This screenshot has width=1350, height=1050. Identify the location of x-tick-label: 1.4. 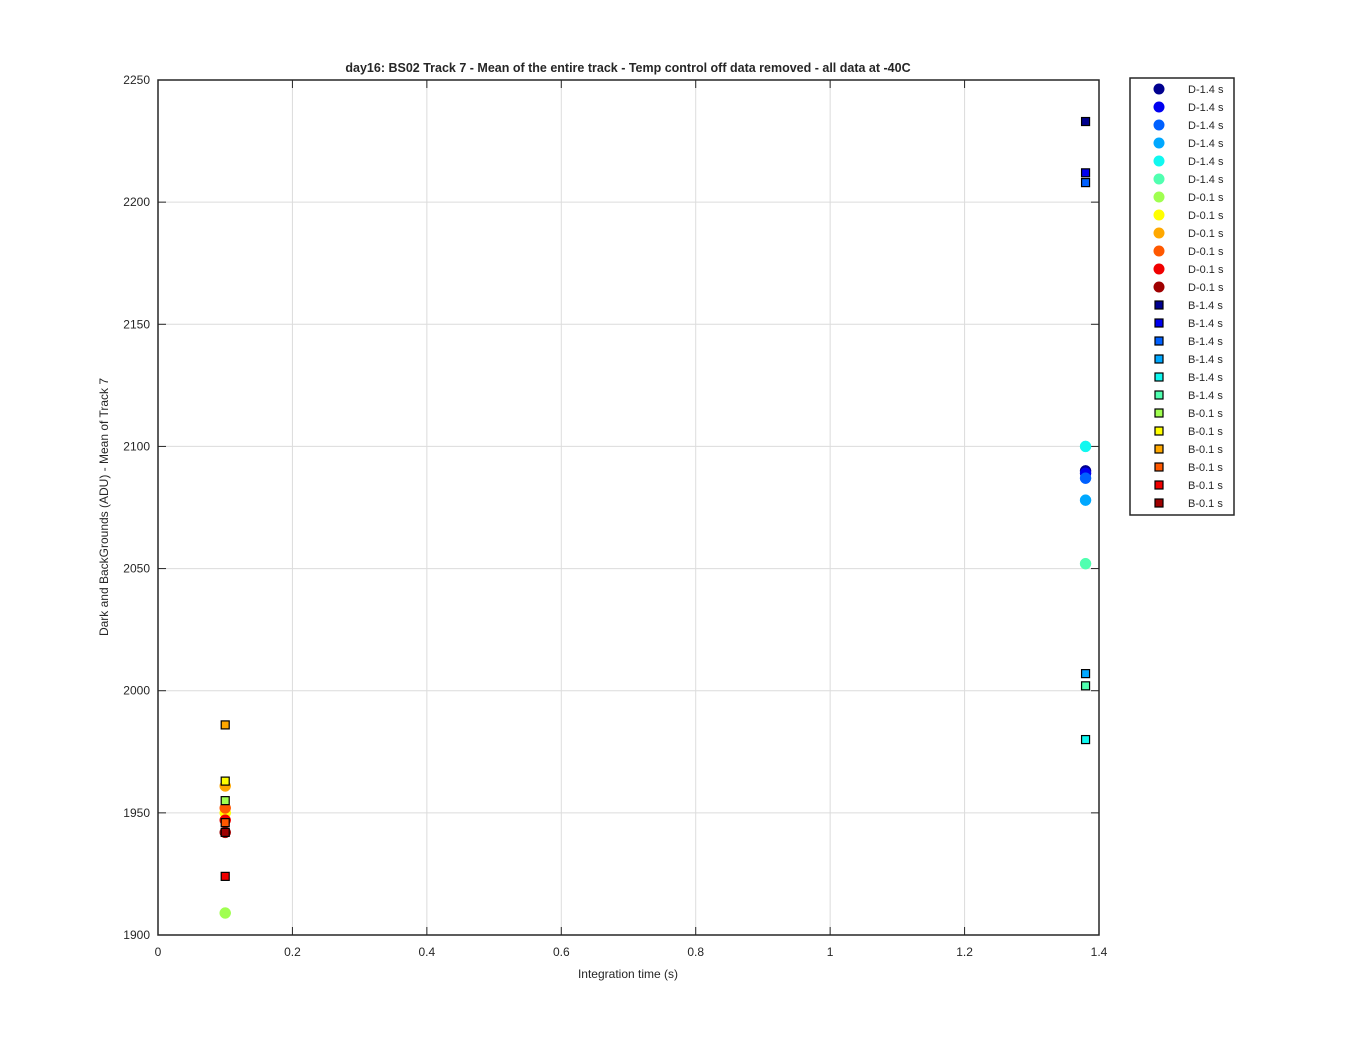
(1099, 952).